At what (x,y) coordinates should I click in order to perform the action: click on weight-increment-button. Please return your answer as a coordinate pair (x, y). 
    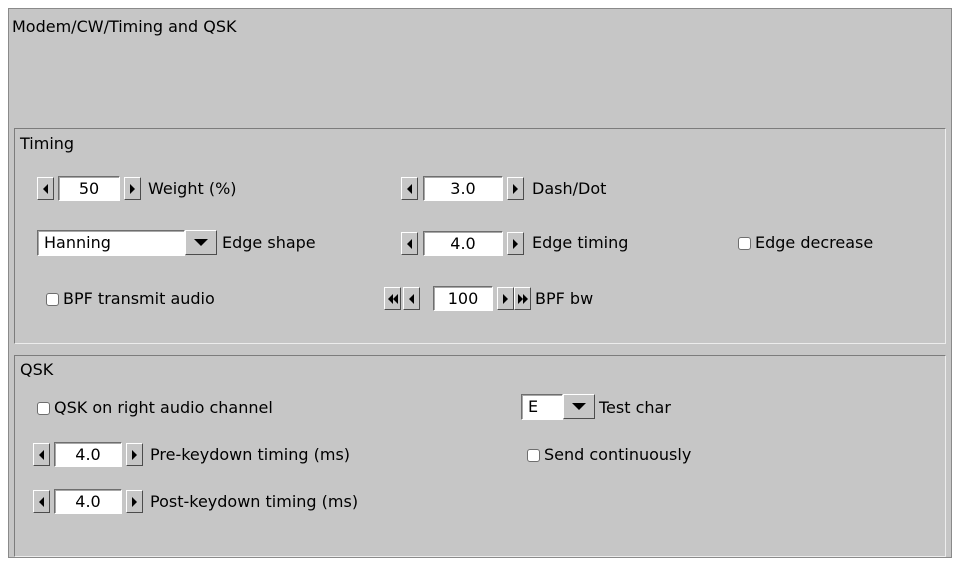
    Looking at the image, I should click on (132, 188).